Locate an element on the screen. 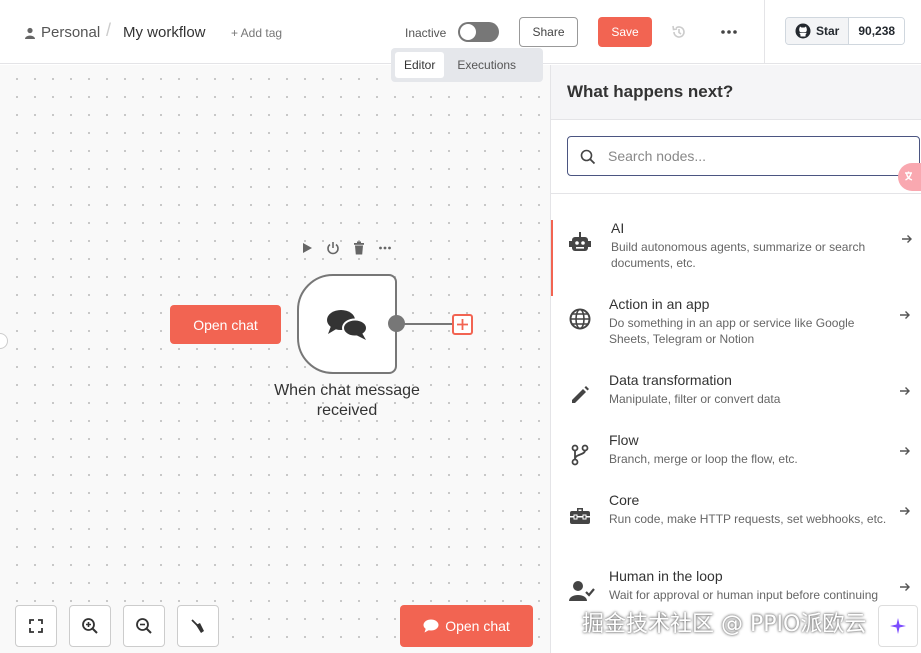 The image size is (921, 653). tidy-up-button is located at coordinates (198, 626).